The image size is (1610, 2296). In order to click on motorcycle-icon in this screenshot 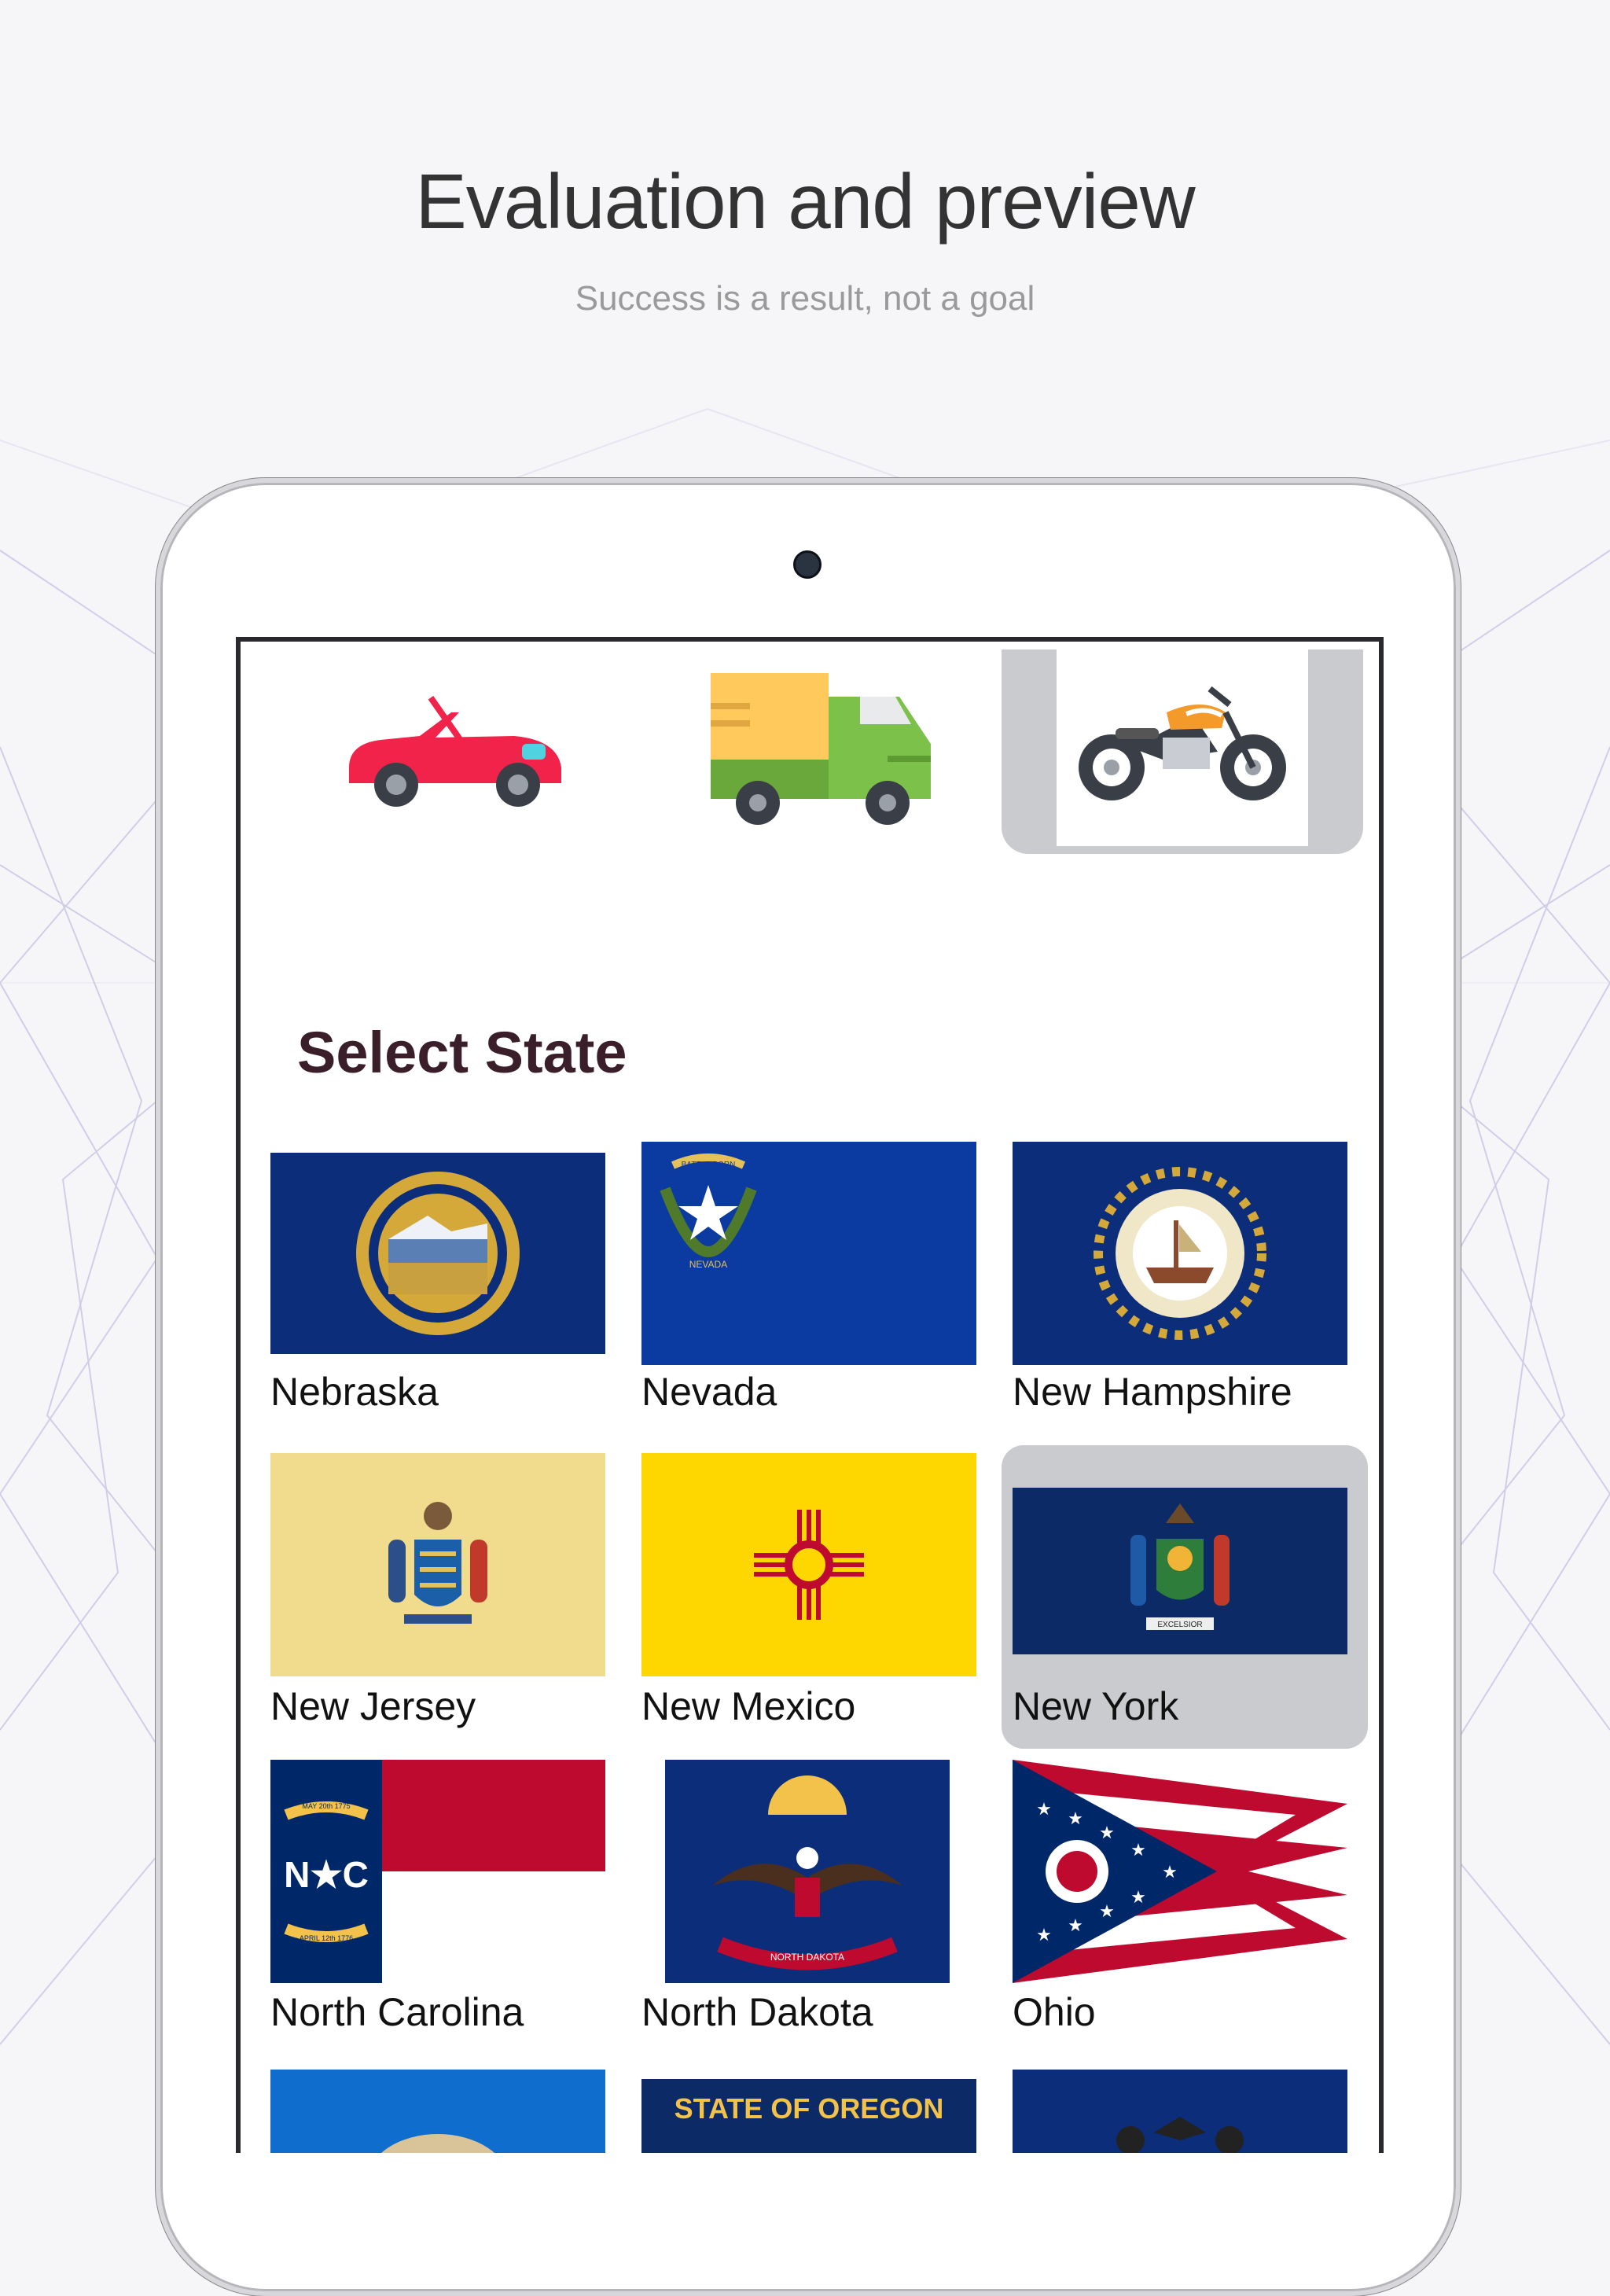, I will do `click(1182, 743)`.